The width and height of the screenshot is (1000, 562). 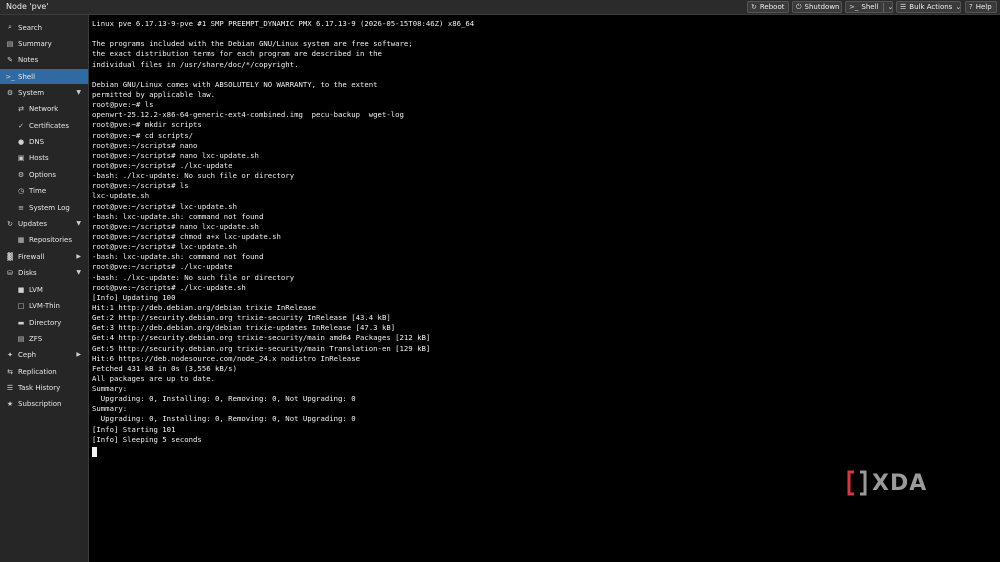 What do you see at coordinates (21, 174) in the screenshot?
I see `options-icon: ⚙` at bounding box center [21, 174].